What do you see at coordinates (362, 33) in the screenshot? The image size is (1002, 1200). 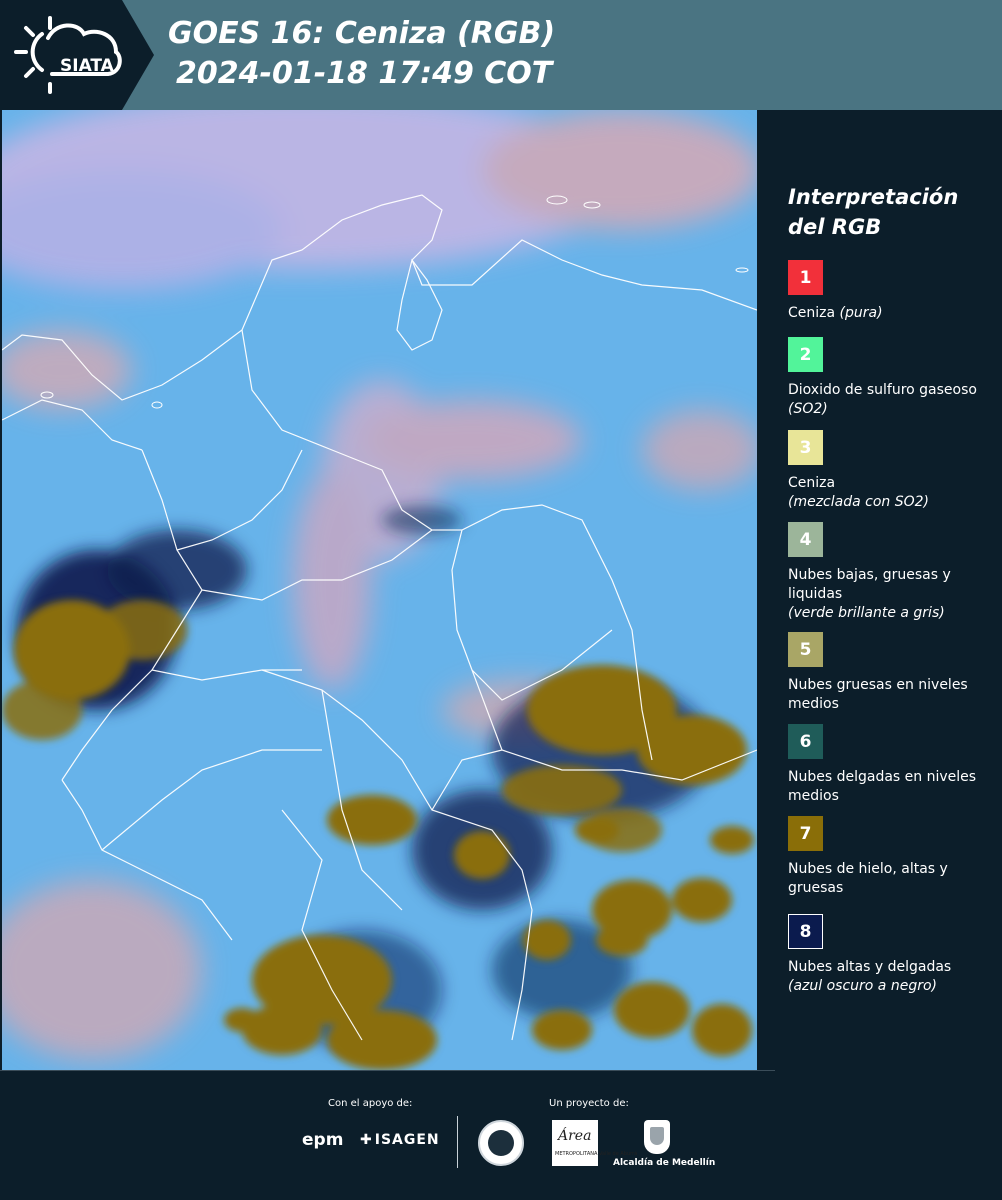 I see `page-title: GOES 16: Ceniza (RGB)` at bounding box center [362, 33].